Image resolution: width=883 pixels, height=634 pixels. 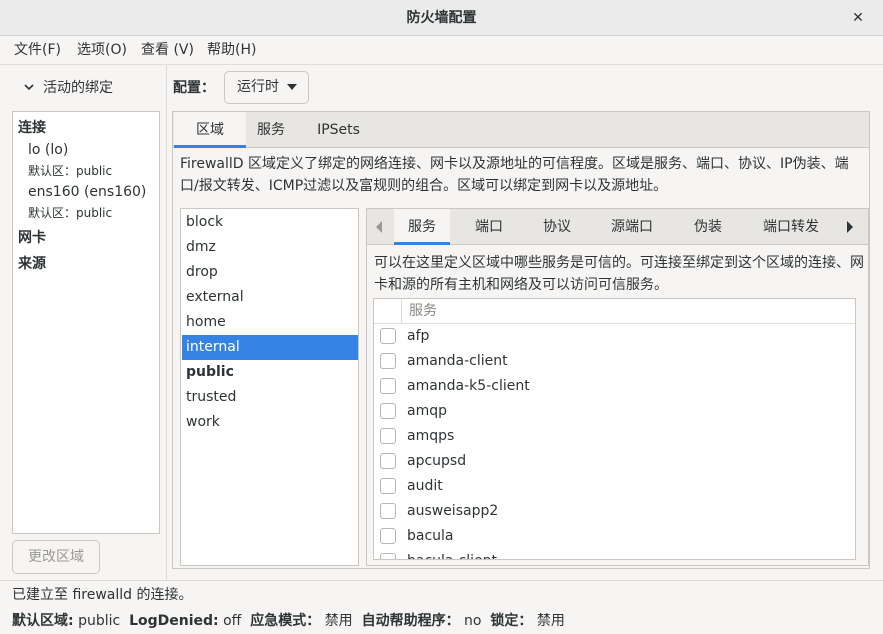 I want to click on connection-status: 已建立至 firewalld 的连接。, so click(x=102, y=595).